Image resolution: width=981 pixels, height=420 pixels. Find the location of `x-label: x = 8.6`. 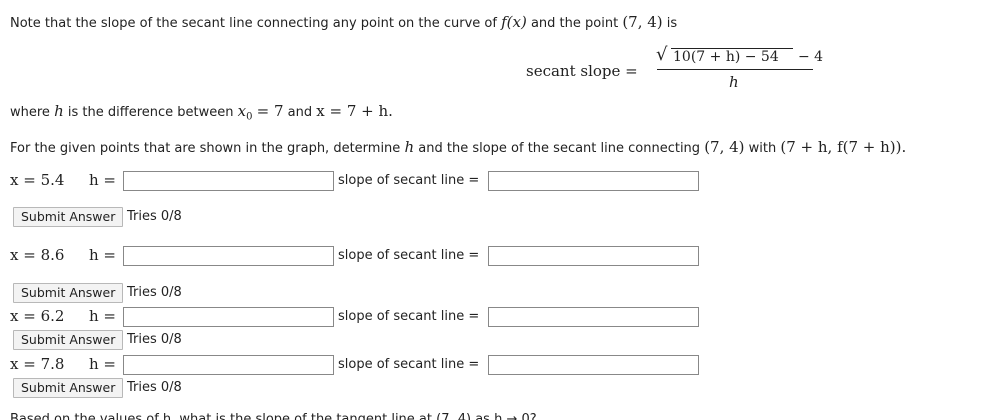

x-label: x = 8.6 is located at coordinates (37, 255).